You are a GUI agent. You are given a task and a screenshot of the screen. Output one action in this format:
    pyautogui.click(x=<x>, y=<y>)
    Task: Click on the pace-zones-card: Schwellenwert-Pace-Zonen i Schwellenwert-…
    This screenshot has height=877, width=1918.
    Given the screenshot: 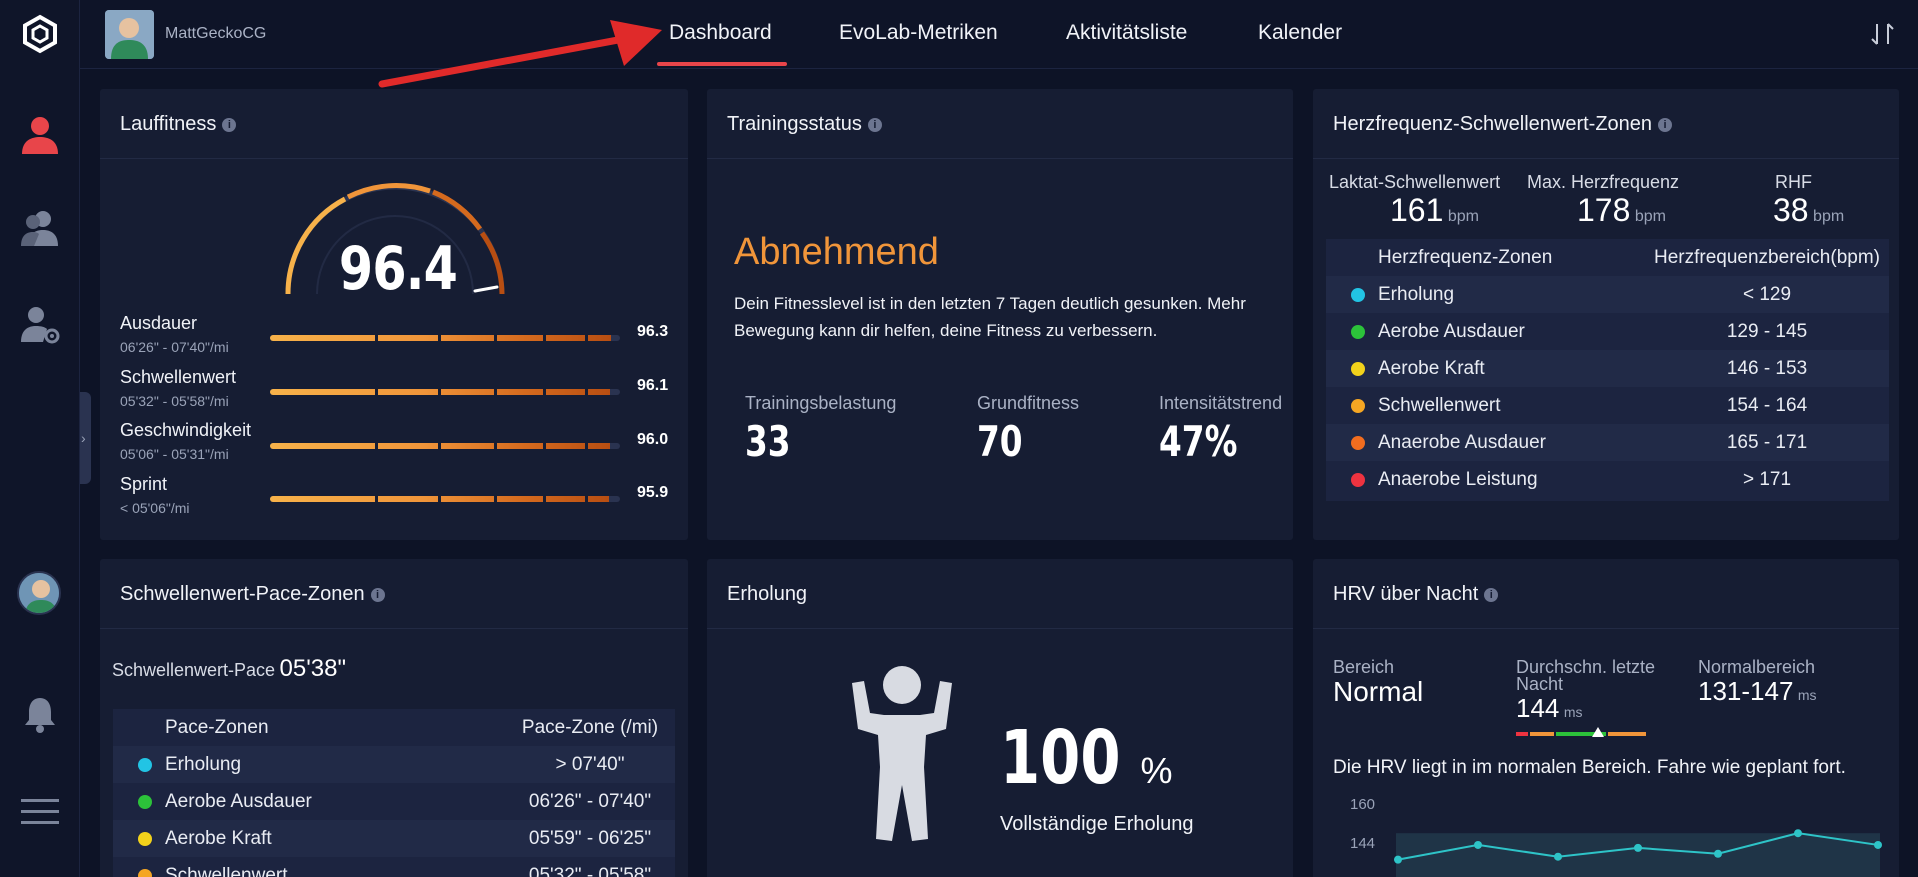 What is the action you would take?
    pyautogui.click(x=394, y=718)
    